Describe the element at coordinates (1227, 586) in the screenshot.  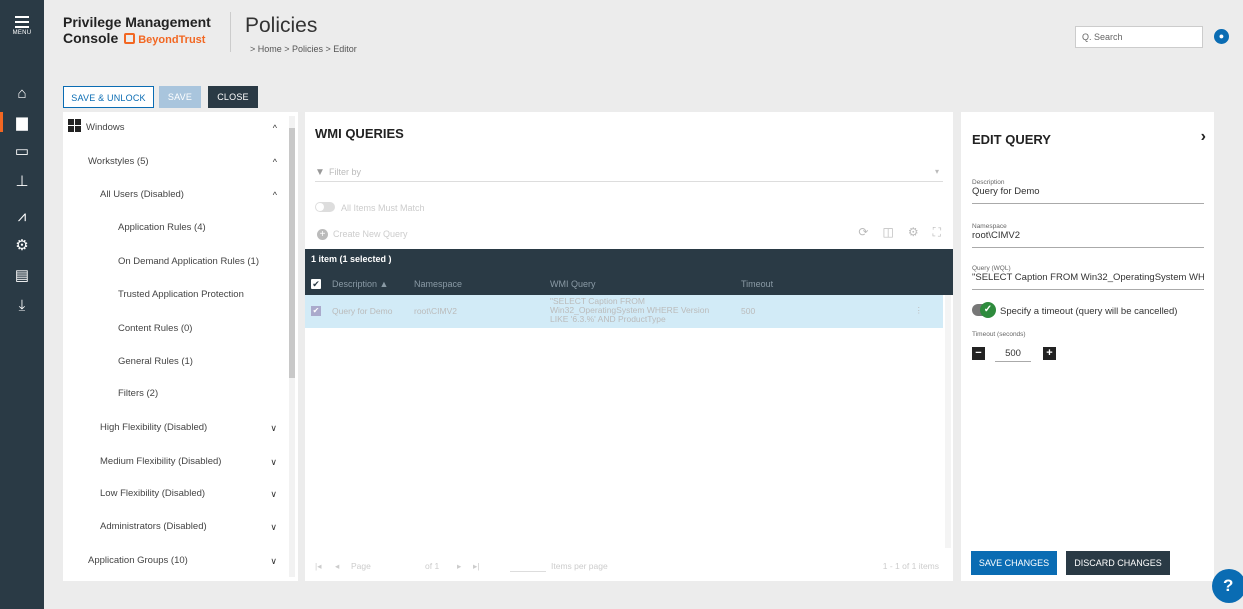
I see `help-button: ?` at that location.